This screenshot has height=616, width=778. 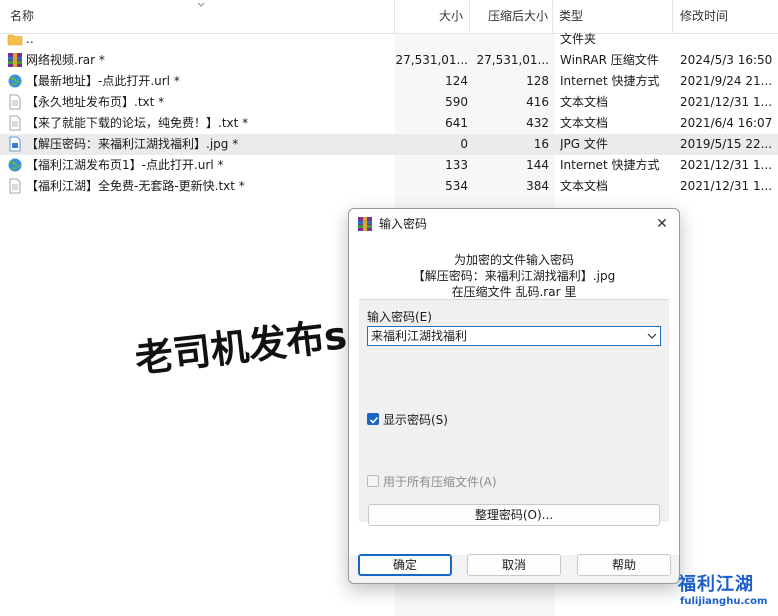 I want to click on file-packed-size: 16, so click(x=541, y=144).